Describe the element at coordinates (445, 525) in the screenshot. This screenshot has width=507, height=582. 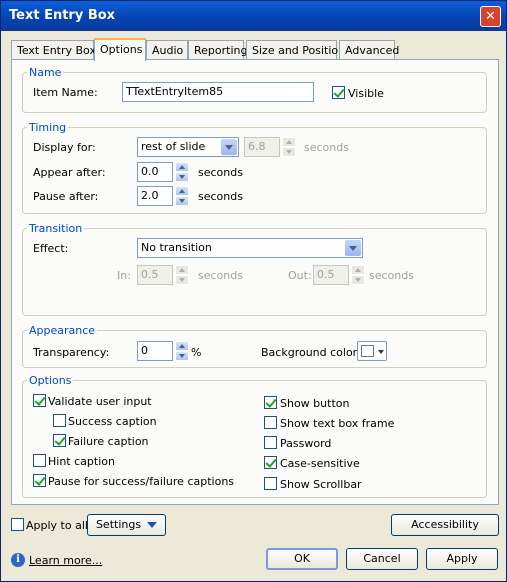
I see `accessibility-button: Accessibility` at that location.